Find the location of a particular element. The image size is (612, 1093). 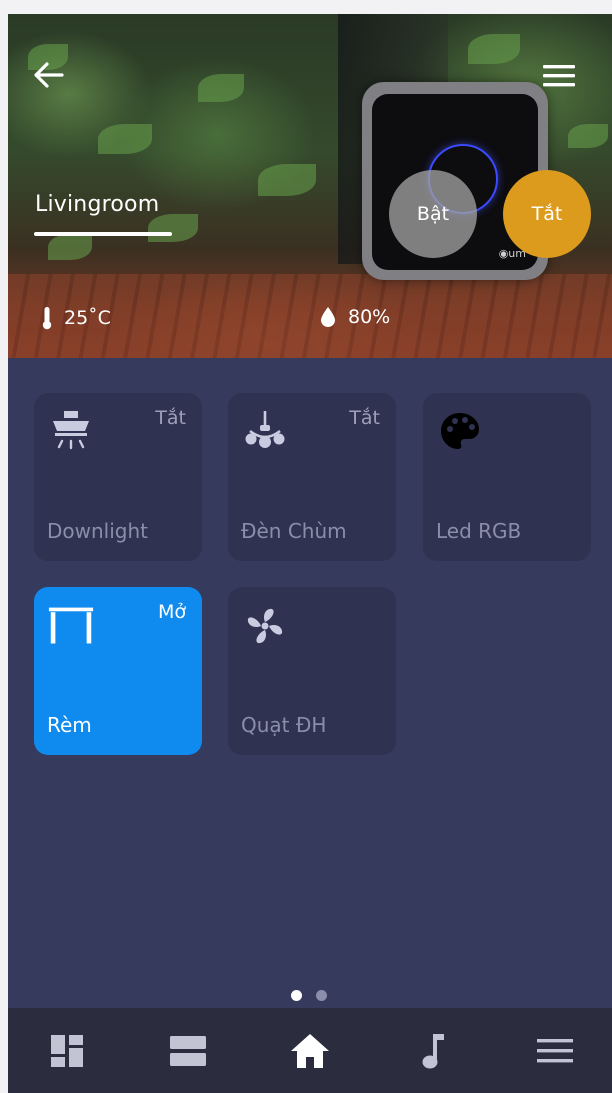

device-label: Quạt ĐH is located at coordinates (284, 725).